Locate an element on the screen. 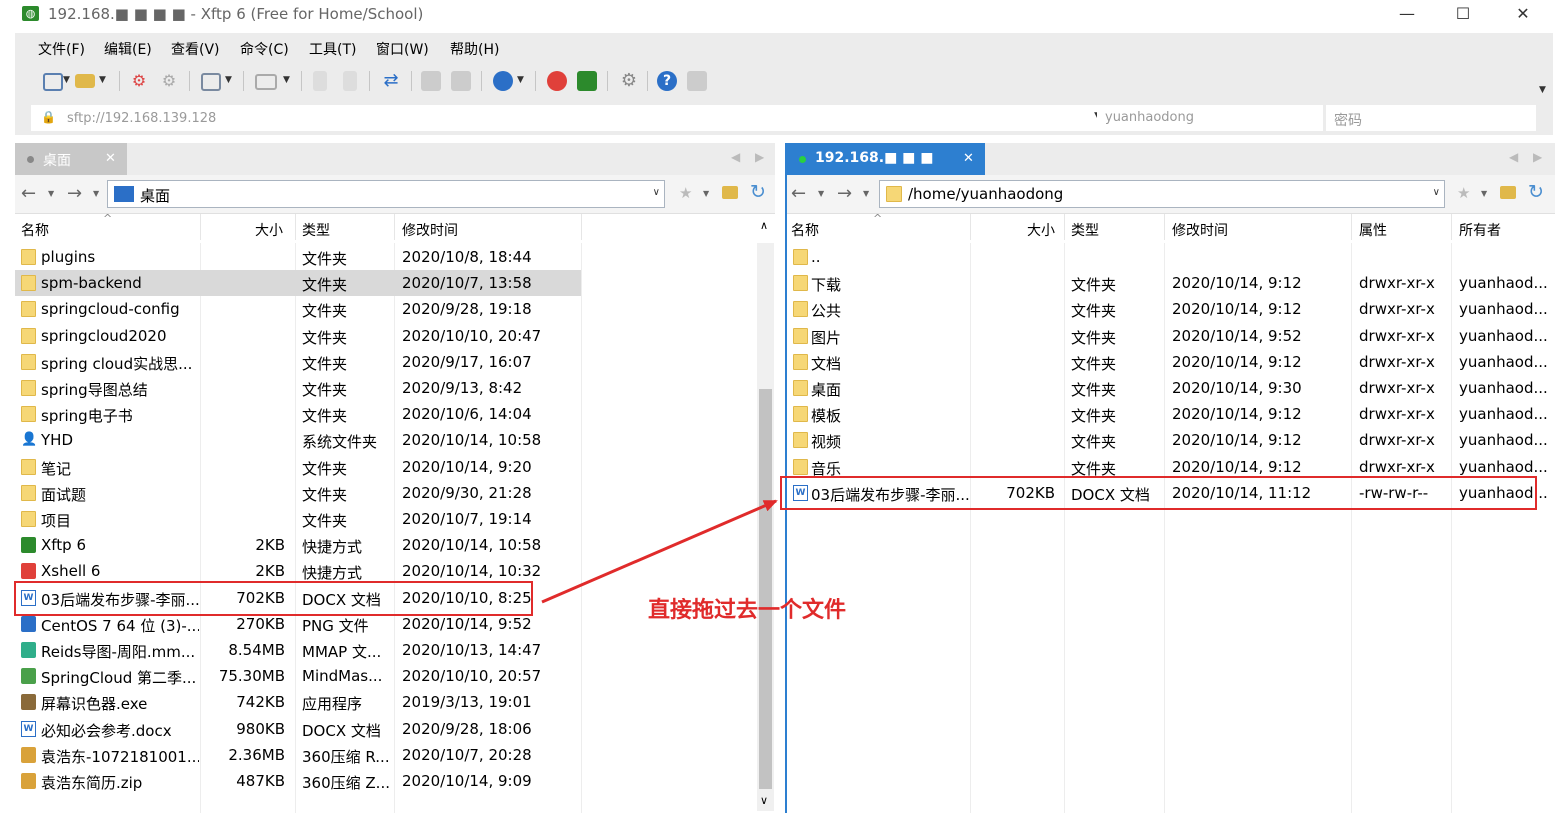 The image size is (1558, 824). annotation-text: 直接拖过去一个文件 is located at coordinates (747, 610).